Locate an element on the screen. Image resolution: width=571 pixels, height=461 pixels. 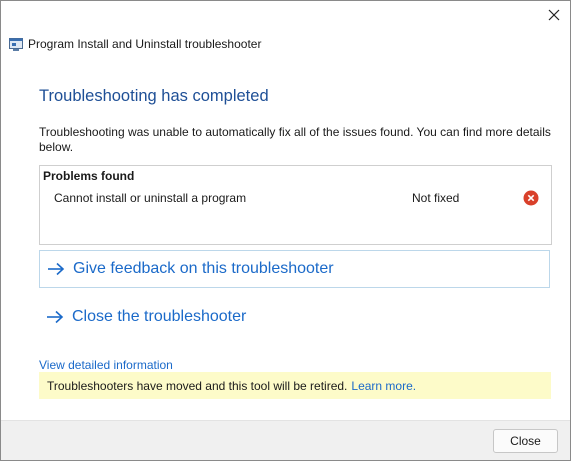
learn-more-link: Learn more. is located at coordinates (383, 386).